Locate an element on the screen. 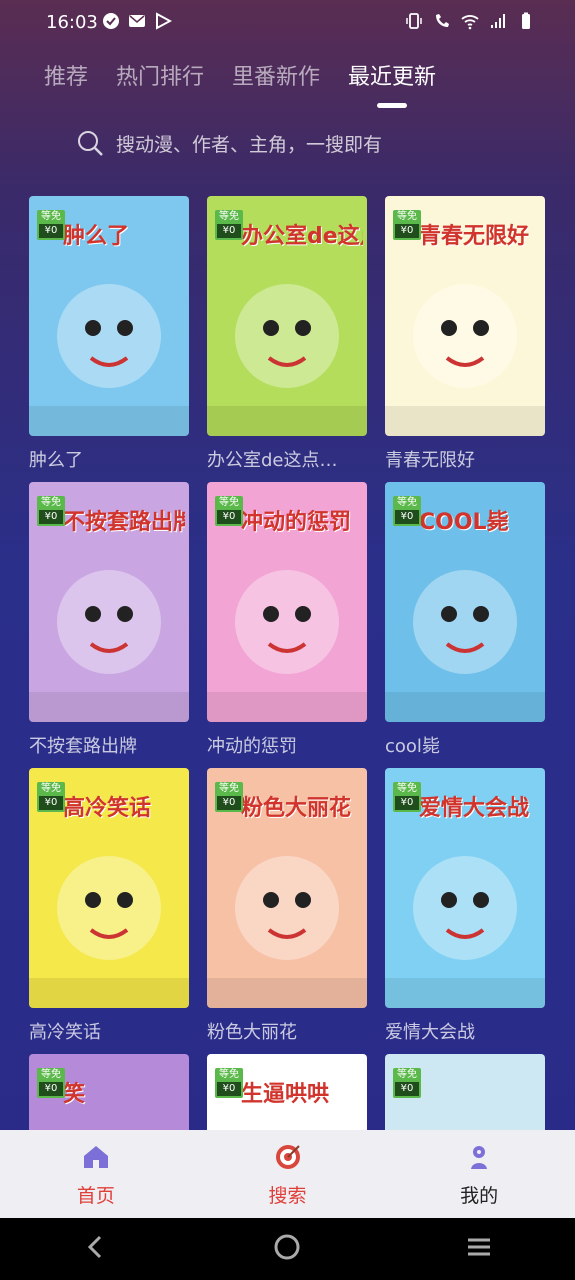 This screenshot has height=1280, width=575. comic-cover-title: 笑 is located at coordinates (74, 1094).